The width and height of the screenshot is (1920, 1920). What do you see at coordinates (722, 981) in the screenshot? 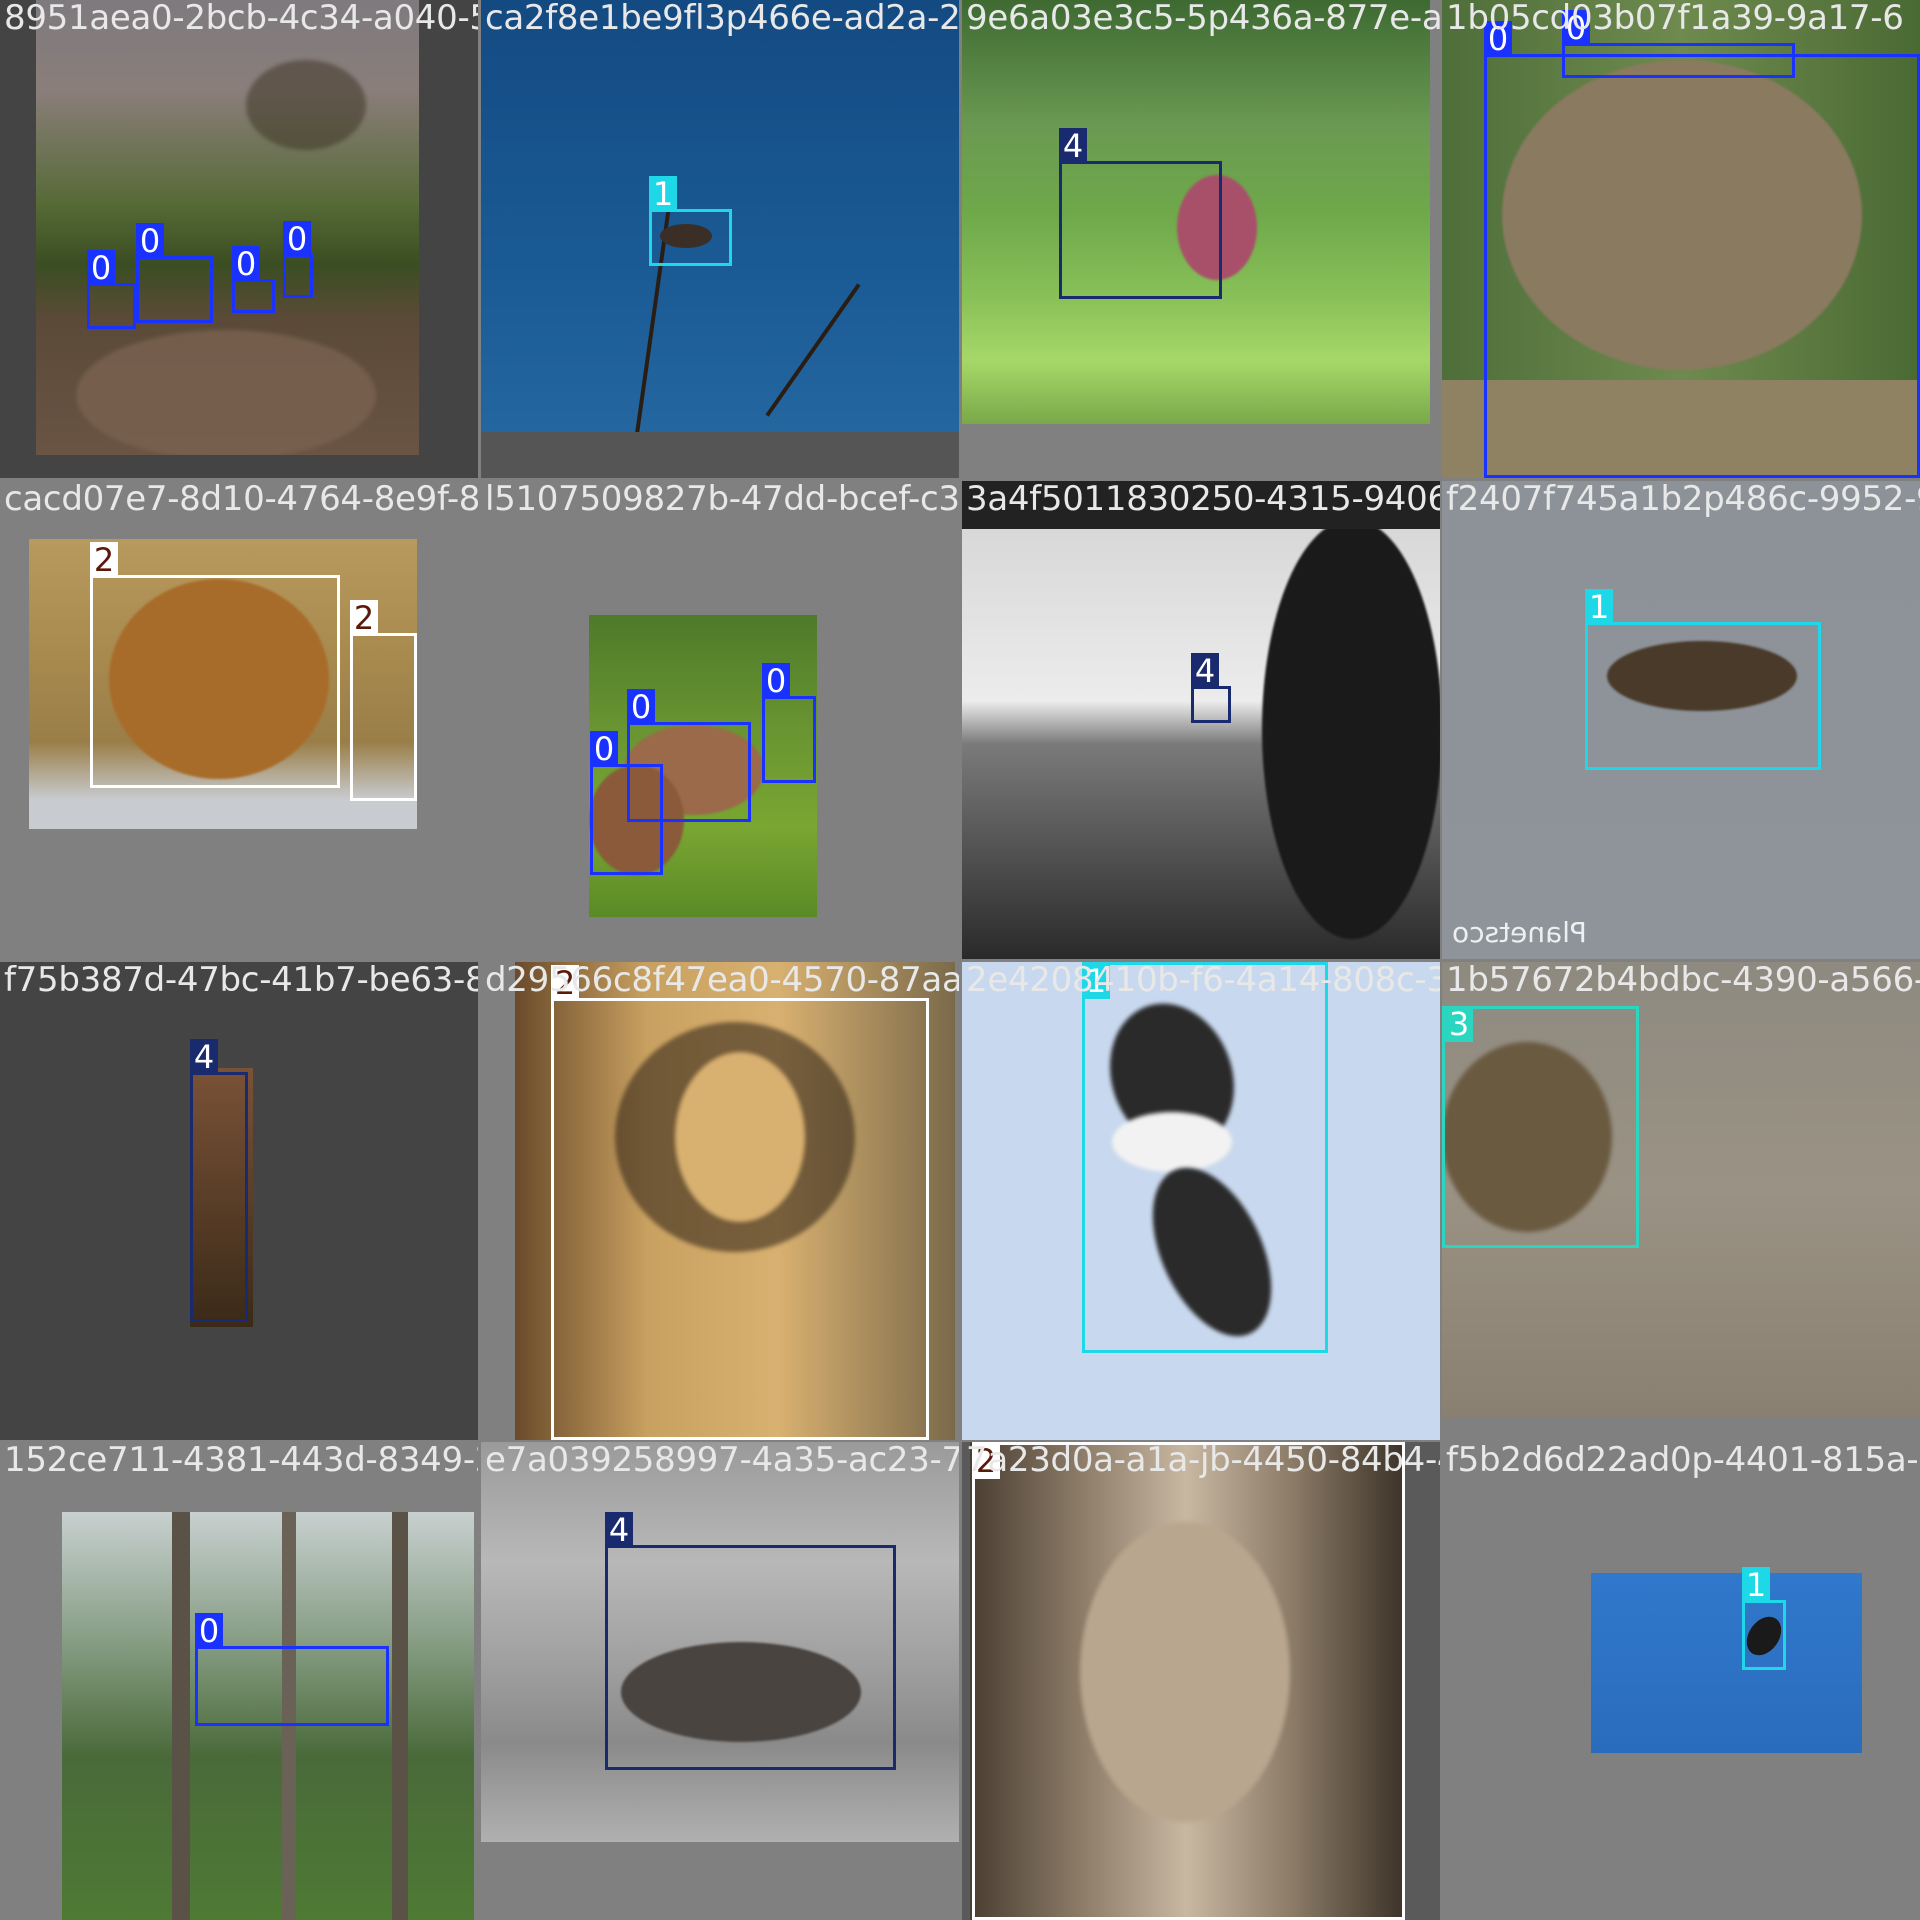
I see `tile-filename: d29566c8f47ea0-4570-87aa-1` at bounding box center [722, 981].